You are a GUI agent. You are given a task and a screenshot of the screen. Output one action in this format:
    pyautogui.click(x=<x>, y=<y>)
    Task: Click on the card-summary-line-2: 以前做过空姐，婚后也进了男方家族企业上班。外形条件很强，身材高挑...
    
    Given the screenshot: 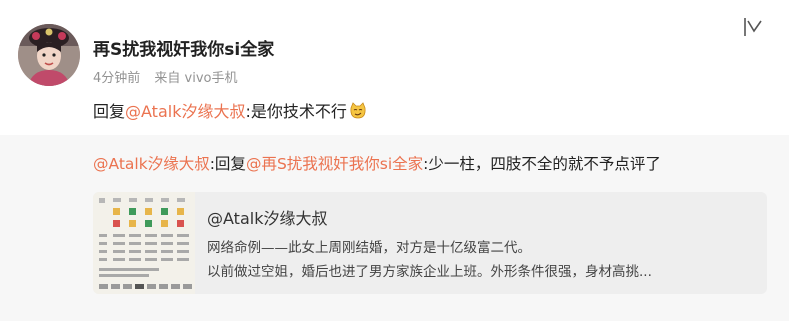 What is the action you would take?
    pyautogui.click(x=429, y=272)
    